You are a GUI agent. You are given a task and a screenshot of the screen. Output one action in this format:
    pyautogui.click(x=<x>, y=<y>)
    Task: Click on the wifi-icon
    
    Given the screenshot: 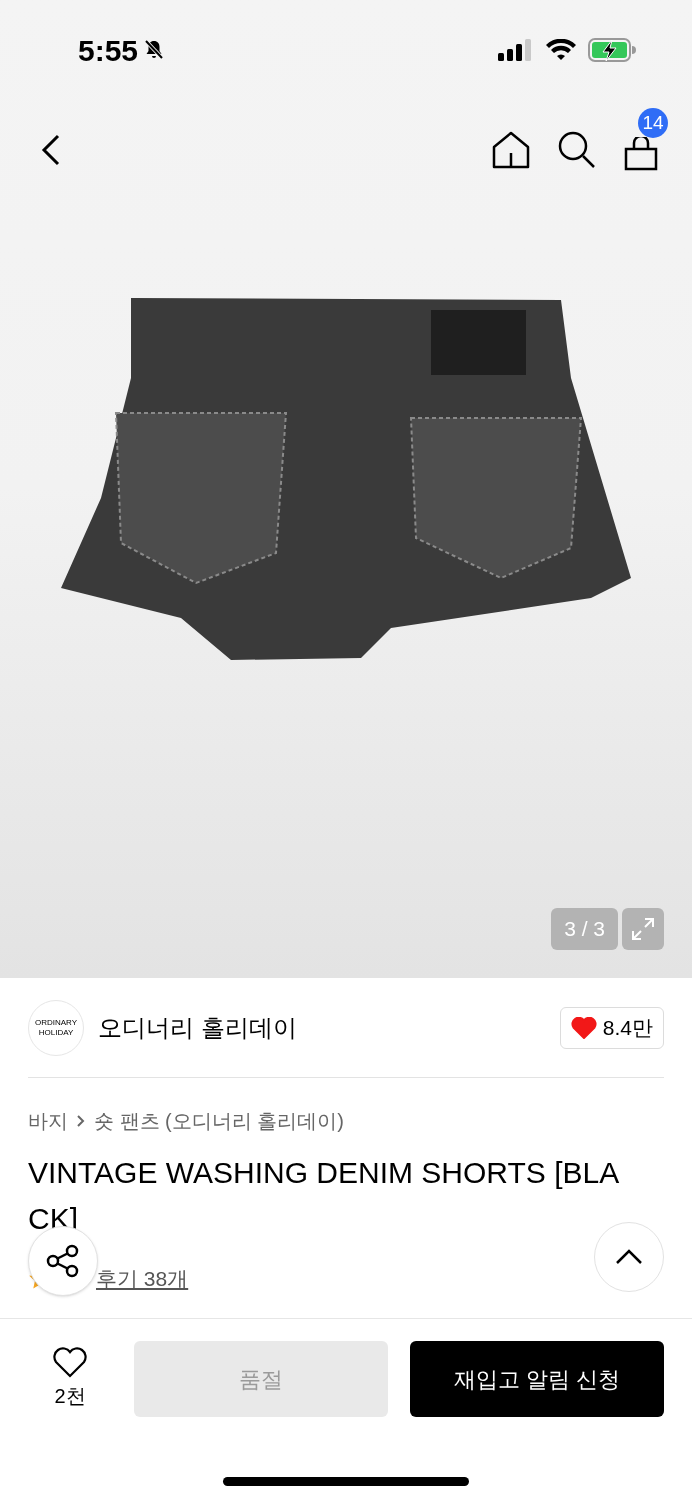 What is the action you would take?
    pyautogui.click(x=561, y=50)
    